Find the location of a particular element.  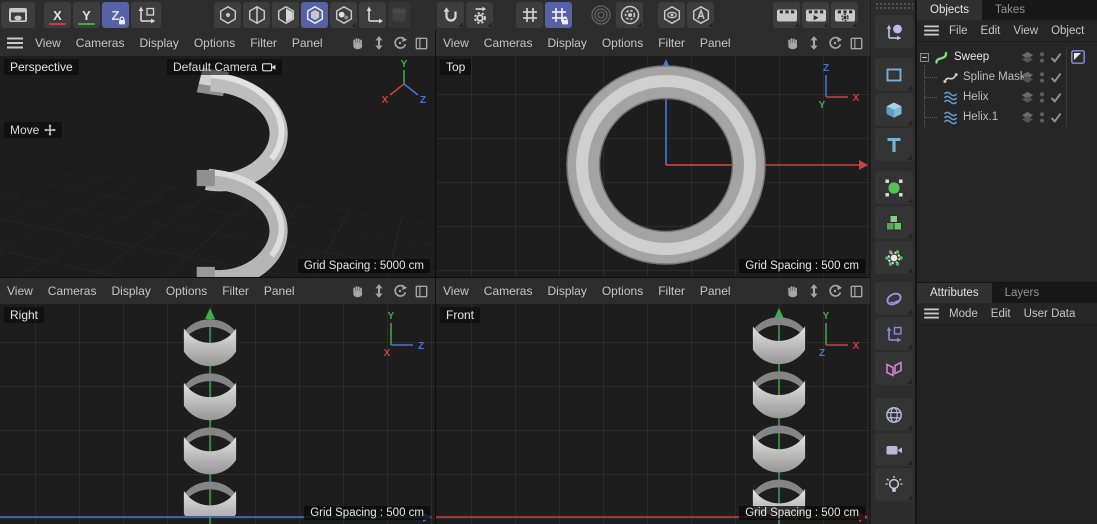

texture-mode-button is located at coordinates (343, 15).